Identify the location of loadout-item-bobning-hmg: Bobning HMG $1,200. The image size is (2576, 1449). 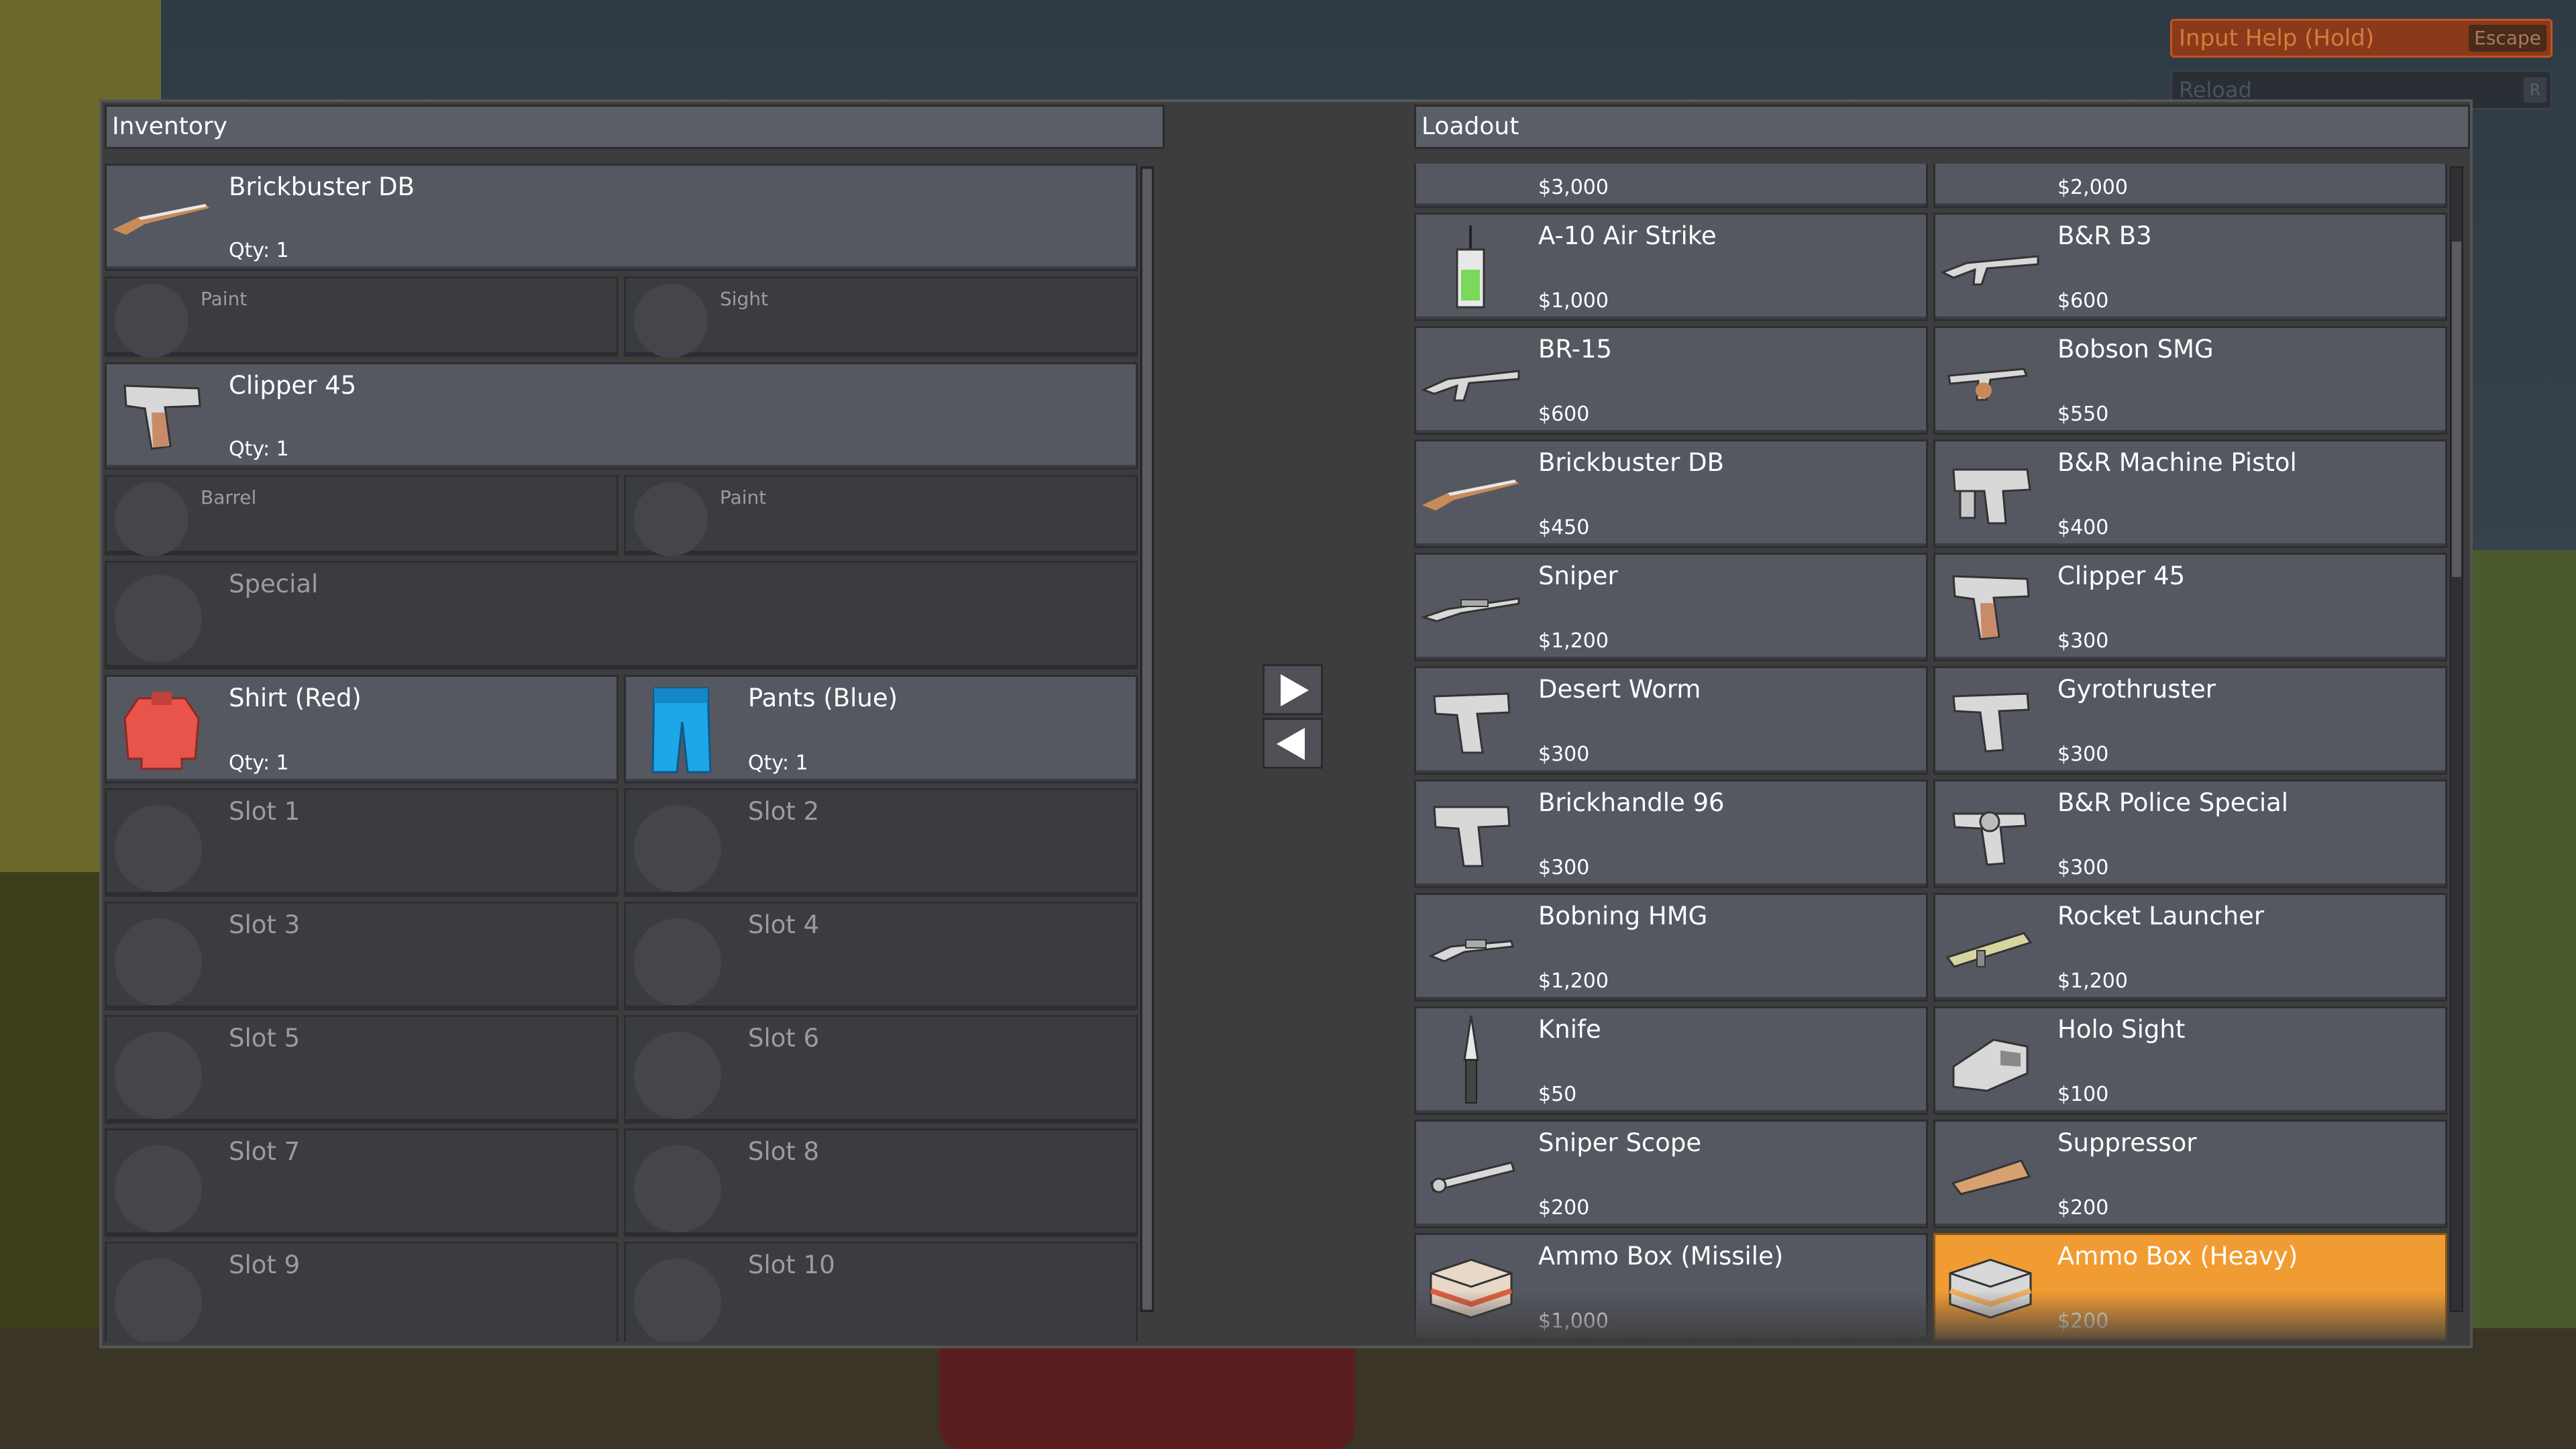
(1671, 947).